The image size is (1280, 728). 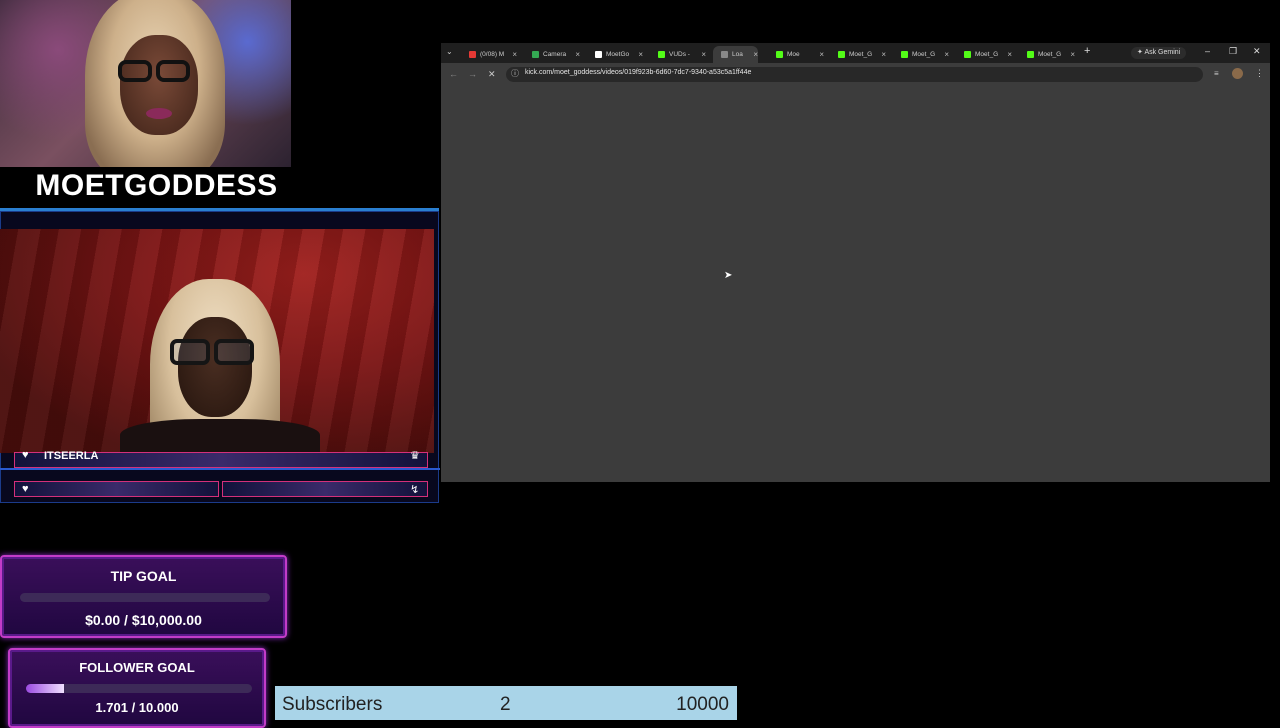 What do you see at coordinates (332, 704) in the screenshot?
I see `subscribers-label: Subscribers` at bounding box center [332, 704].